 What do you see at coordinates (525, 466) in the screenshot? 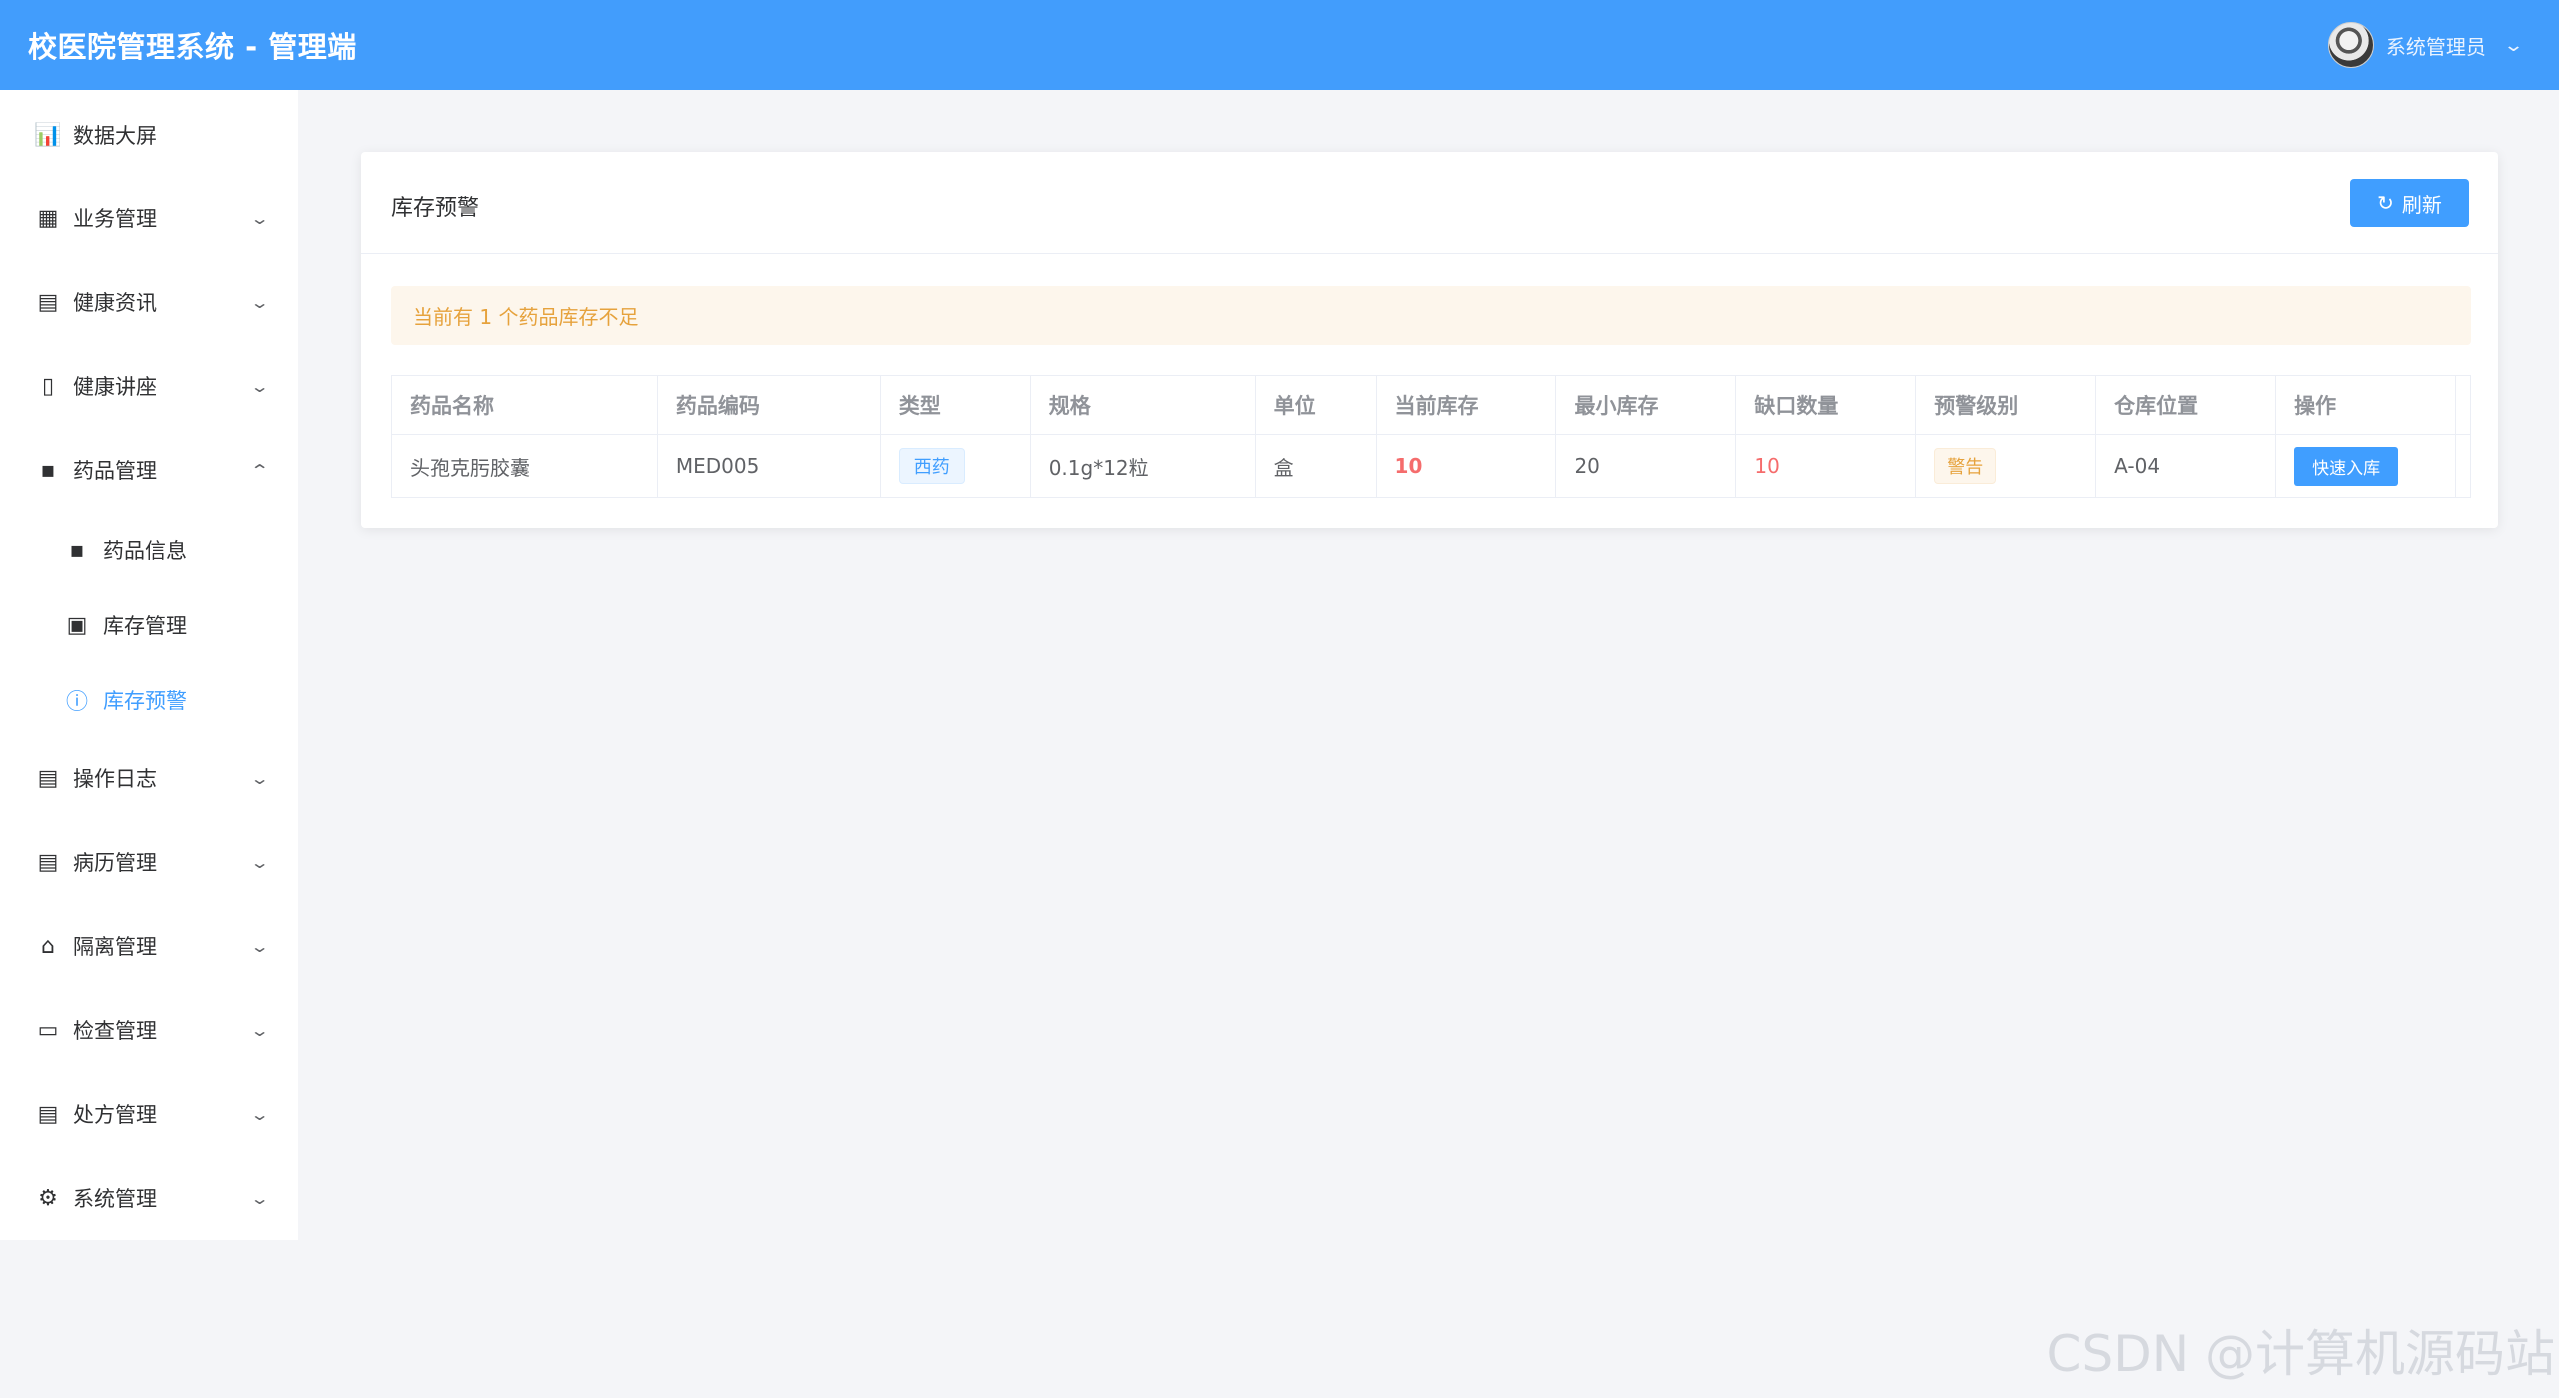
I see `cell-drug-name: 头孢克肟胶囊` at bounding box center [525, 466].